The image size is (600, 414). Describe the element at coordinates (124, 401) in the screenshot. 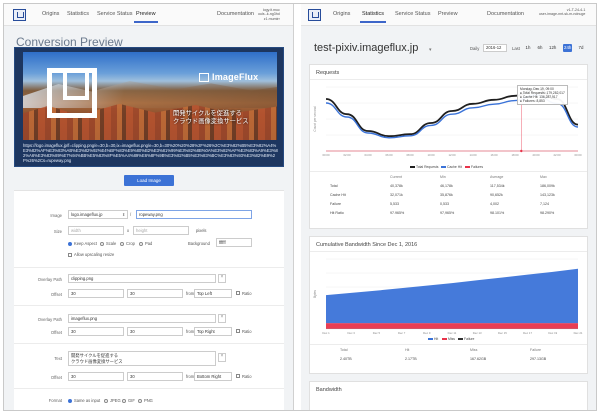

I see `format-gif-radio` at that location.